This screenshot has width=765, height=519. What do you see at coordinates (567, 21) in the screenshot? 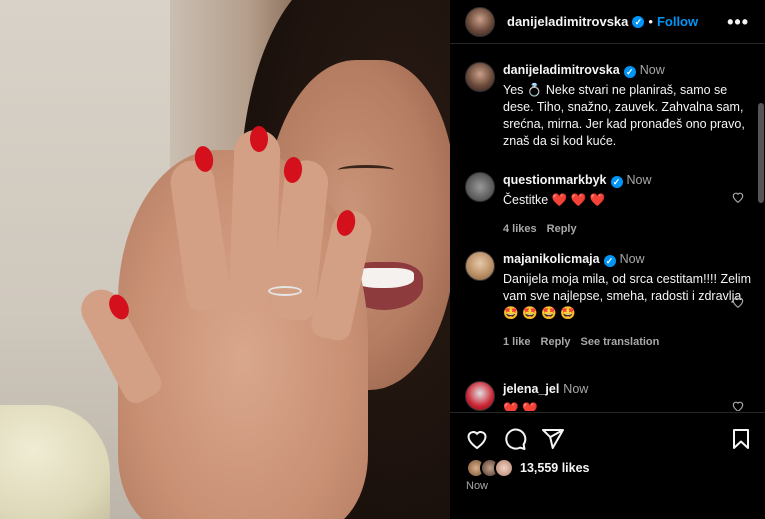
I see `author-username: danijeladimitrovska` at bounding box center [567, 21].